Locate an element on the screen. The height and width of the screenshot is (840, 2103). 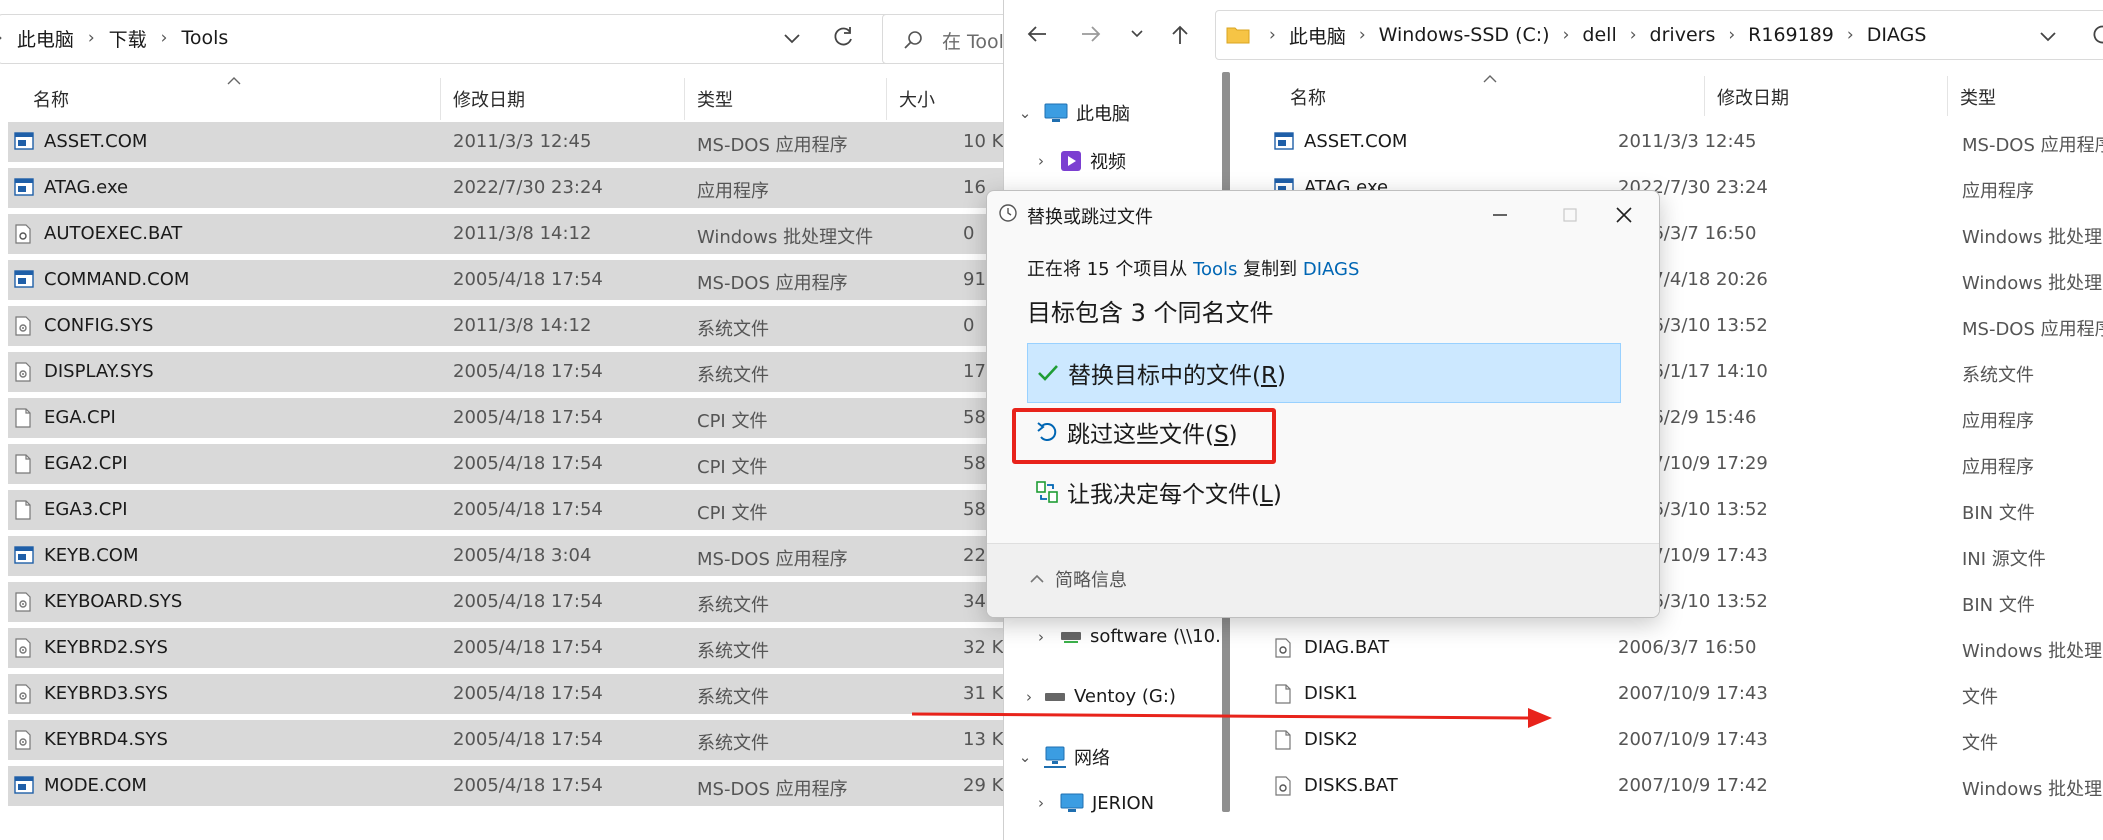
option-label: 替换目标中的文件(R) is located at coordinates (1177, 373).